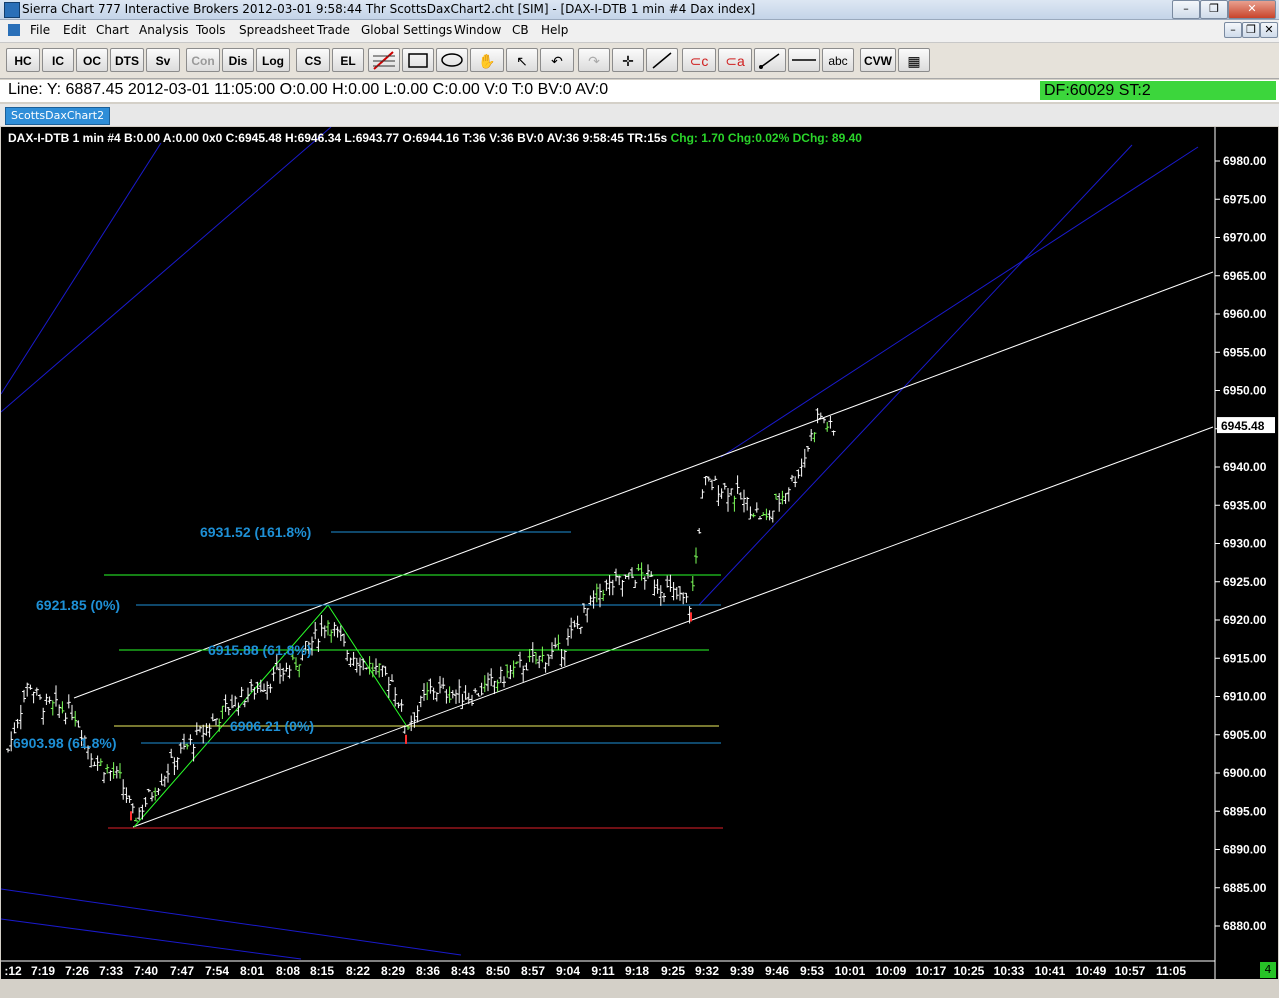 The image size is (1279, 998). Describe the element at coordinates (1214, 9) in the screenshot. I see `restore-button: ❐` at that location.